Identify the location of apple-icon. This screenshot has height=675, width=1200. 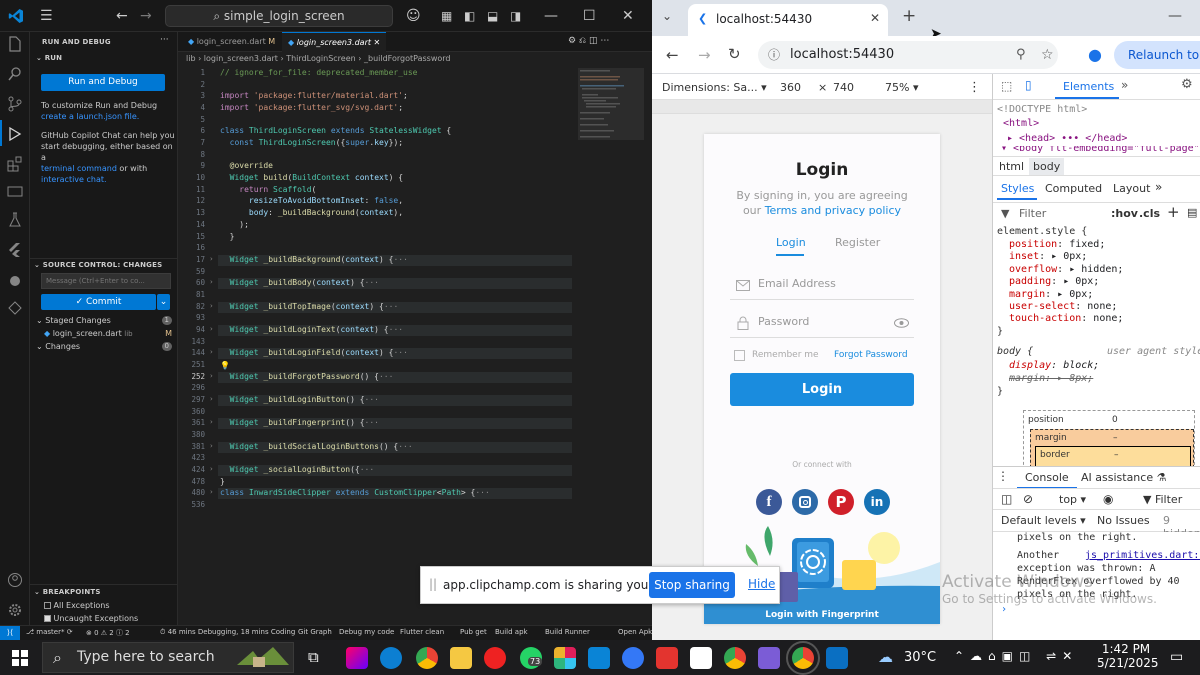
(15, 280).